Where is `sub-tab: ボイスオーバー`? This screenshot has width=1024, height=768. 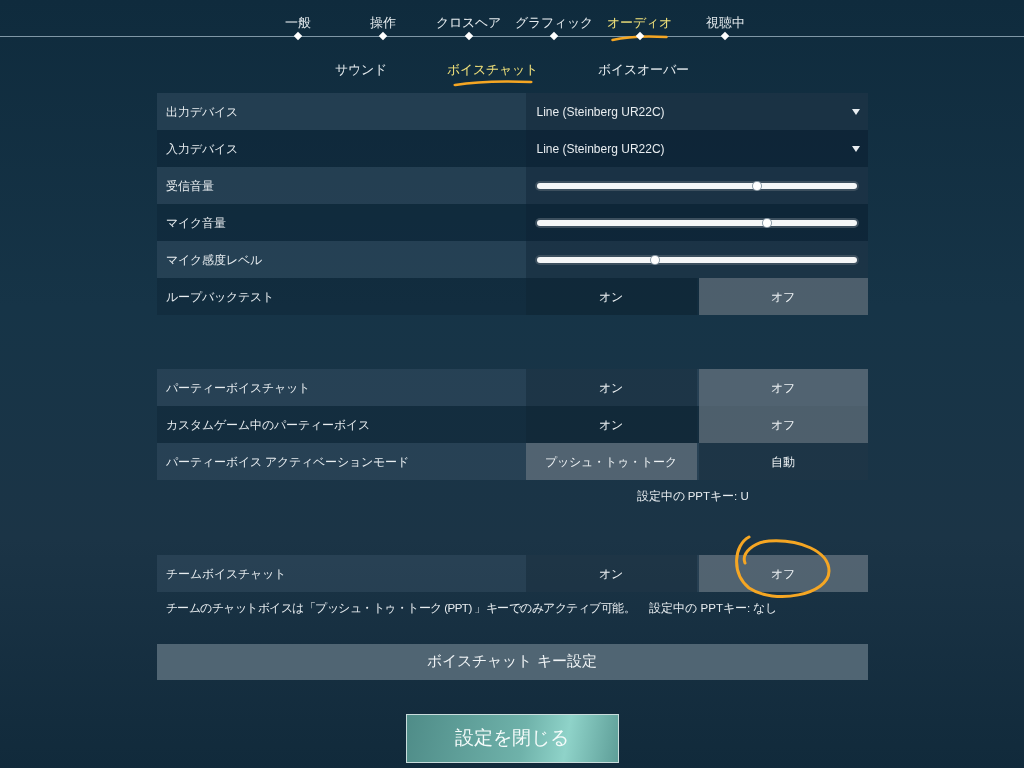 sub-tab: ボイスオーバー is located at coordinates (643, 70).